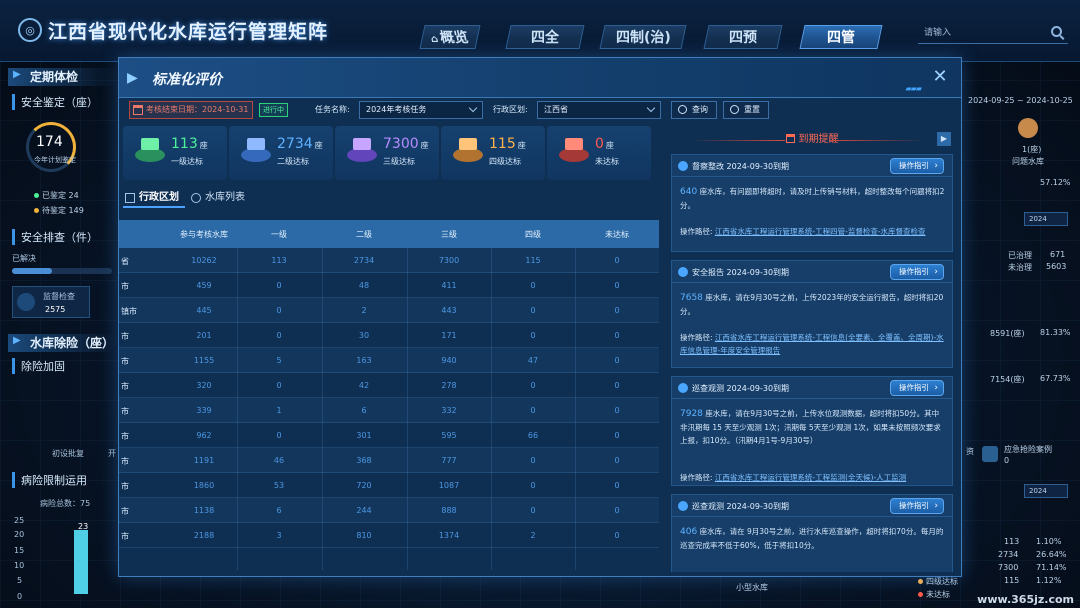 The width and height of the screenshot is (1080, 608). What do you see at coordinates (449, 510) in the screenshot?
I see `table-cell: 888` at bounding box center [449, 510].